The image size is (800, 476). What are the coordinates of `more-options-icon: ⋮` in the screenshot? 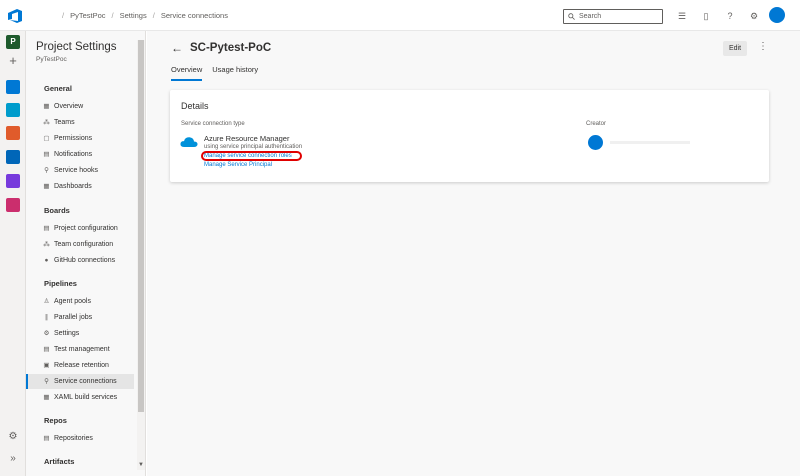 It's located at (763, 46).